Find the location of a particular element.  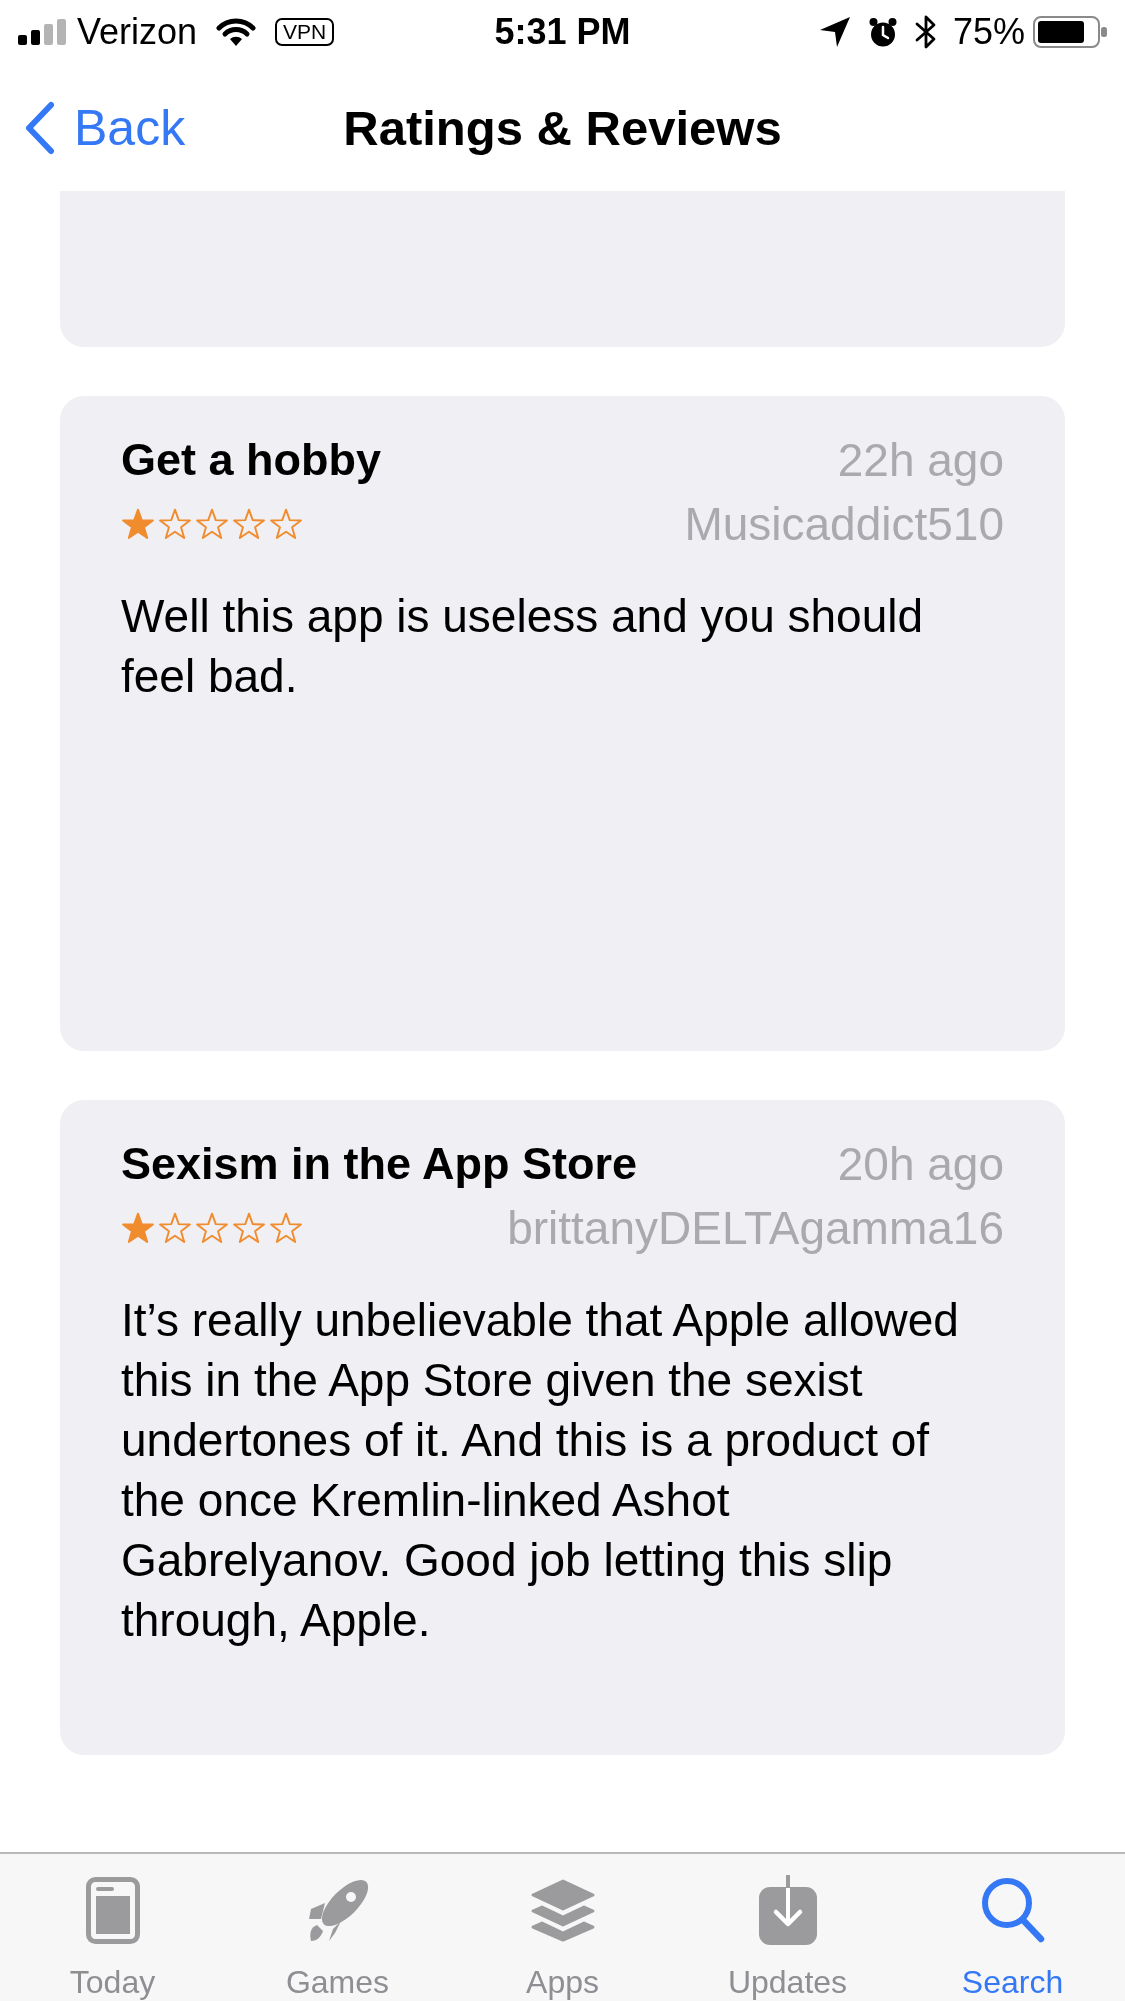

vpn-indicator: VPN is located at coordinates (305, 32).